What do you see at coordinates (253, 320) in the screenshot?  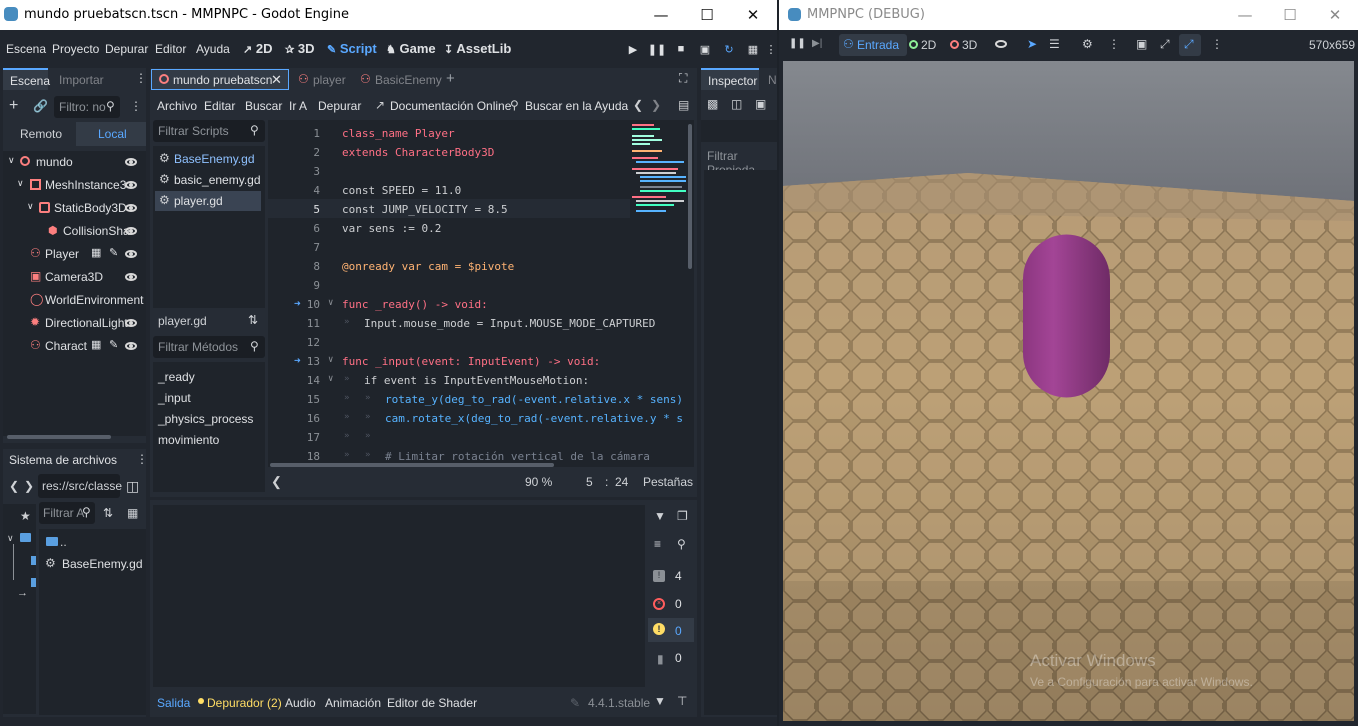 I see `sort-methods-icon: ⇅` at bounding box center [253, 320].